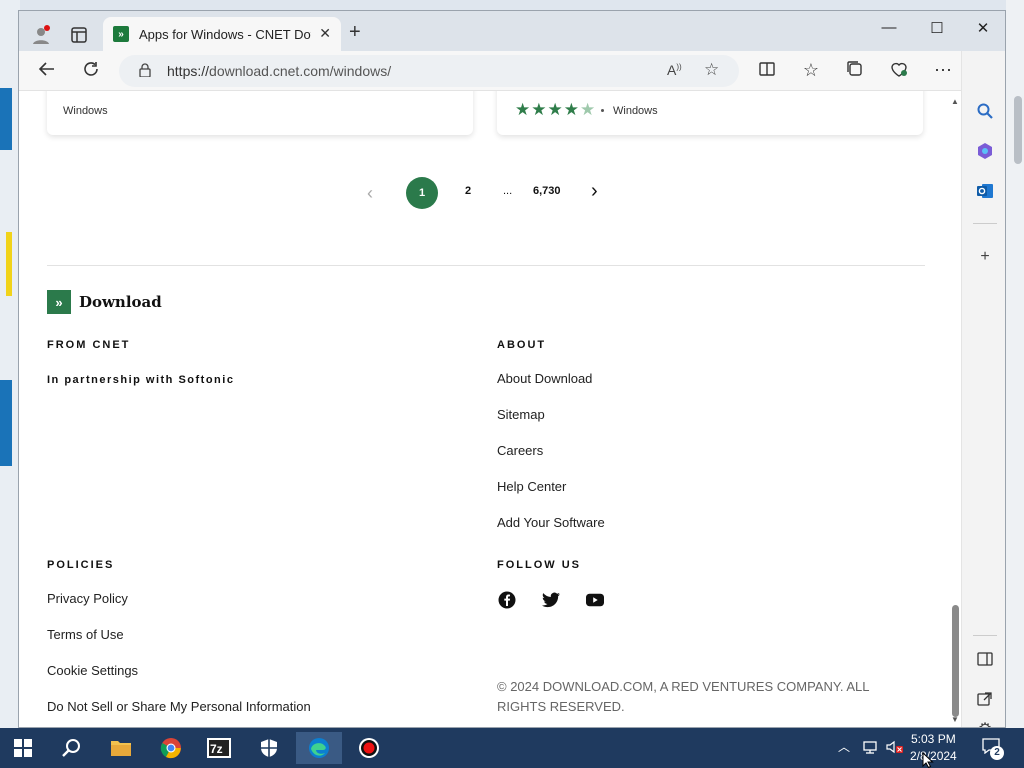  What do you see at coordinates (983, 29) in the screenshot?
I see `close-window-button: ✕` at bounding box center [983, 29].